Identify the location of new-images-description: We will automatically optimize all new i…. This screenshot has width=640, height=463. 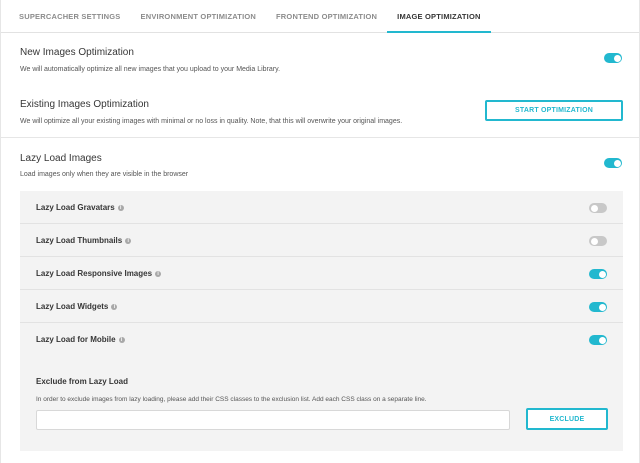
(150, 69).